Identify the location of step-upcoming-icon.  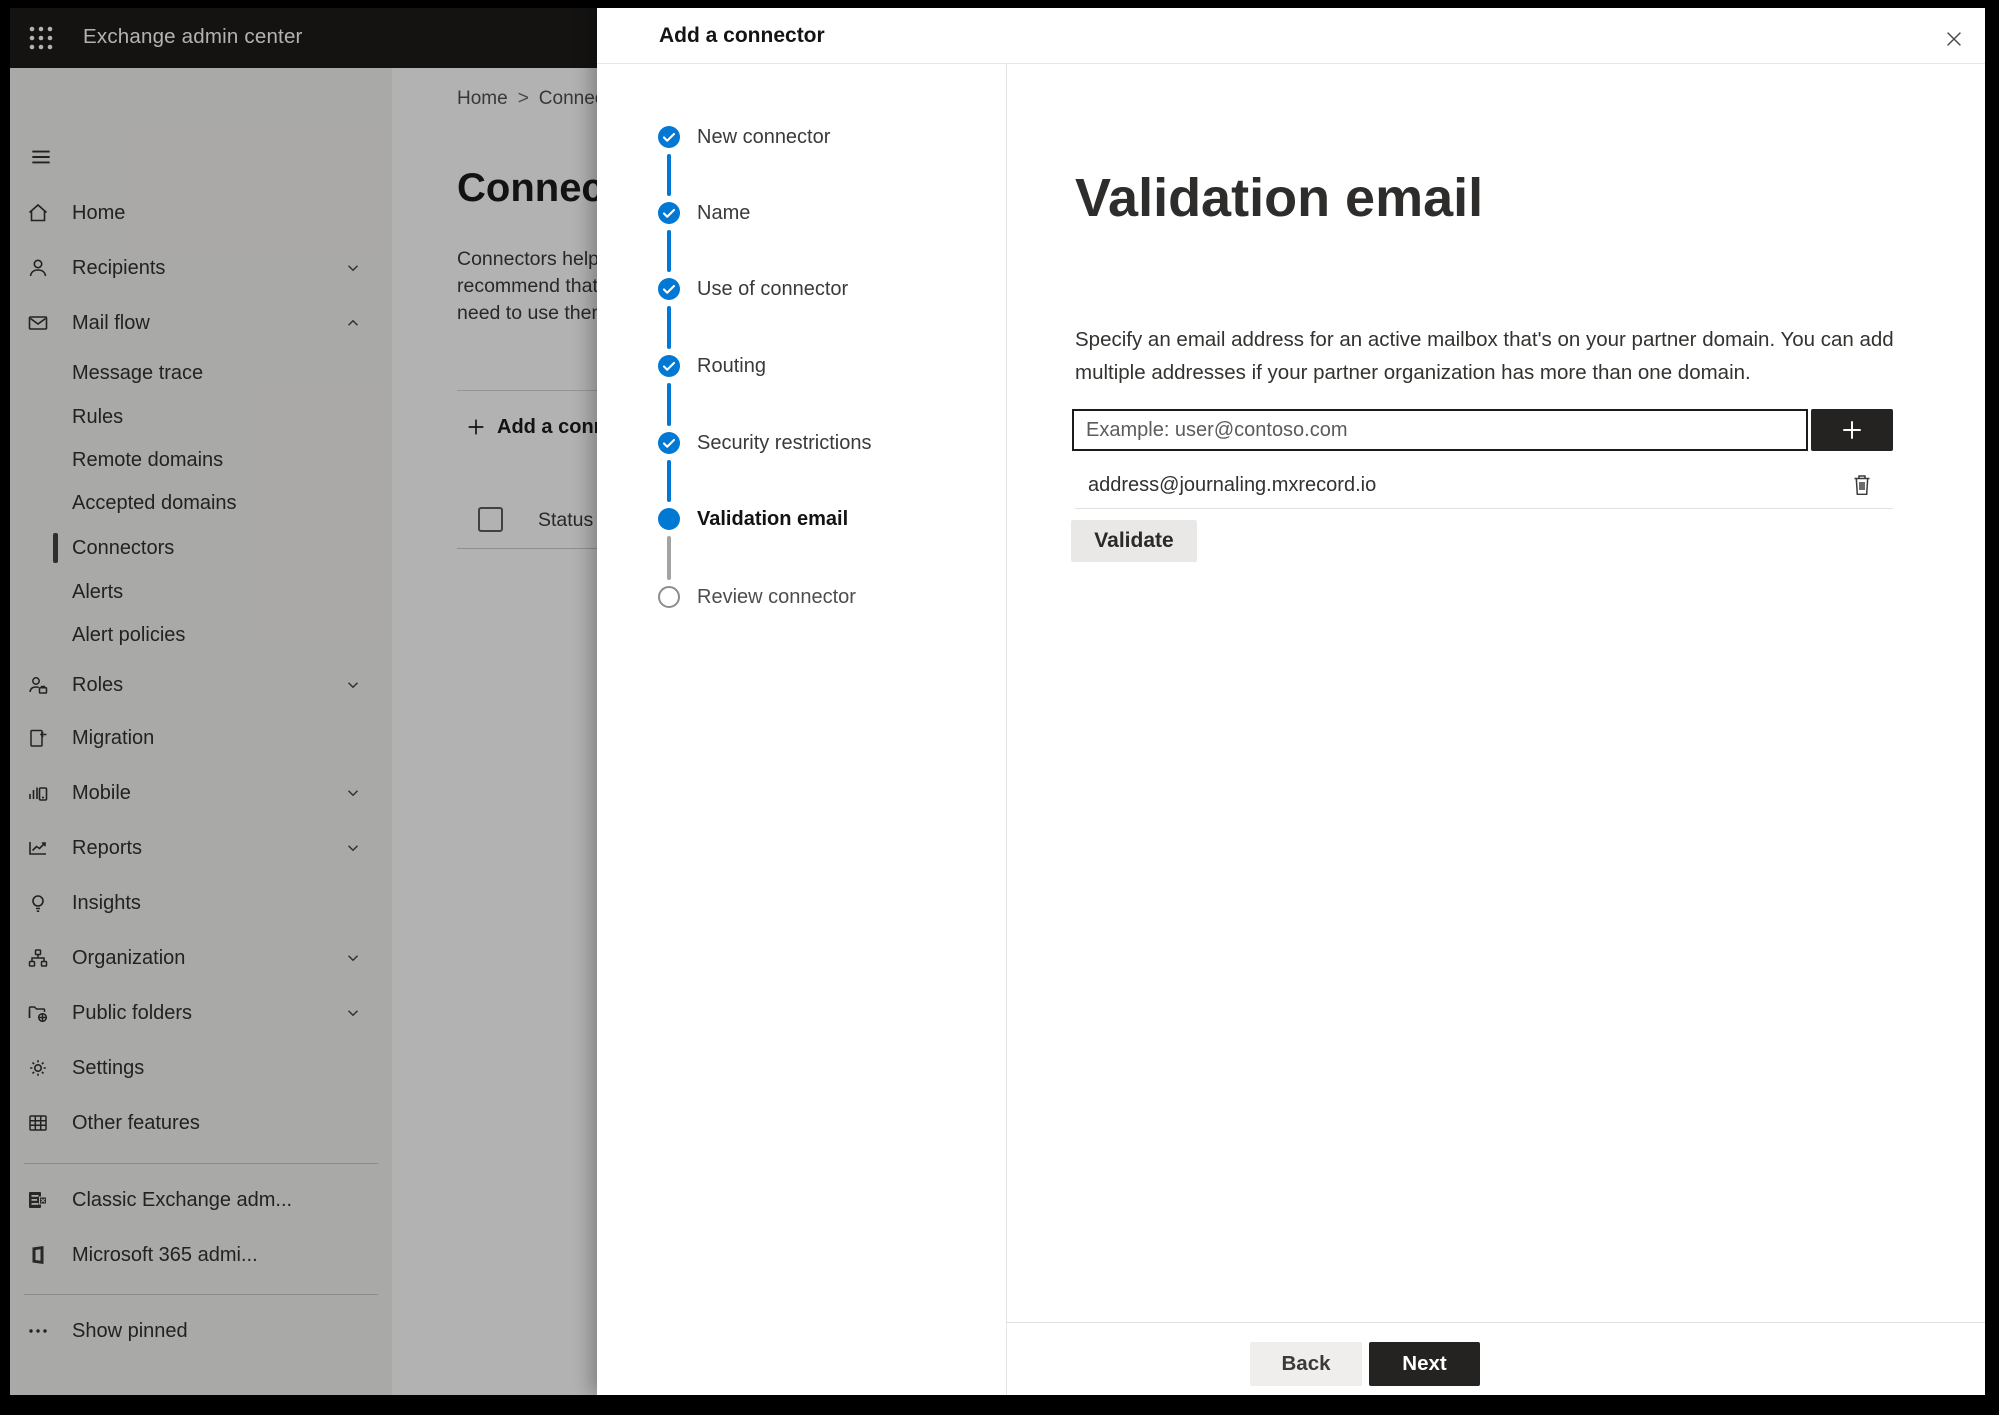
(669, 597).